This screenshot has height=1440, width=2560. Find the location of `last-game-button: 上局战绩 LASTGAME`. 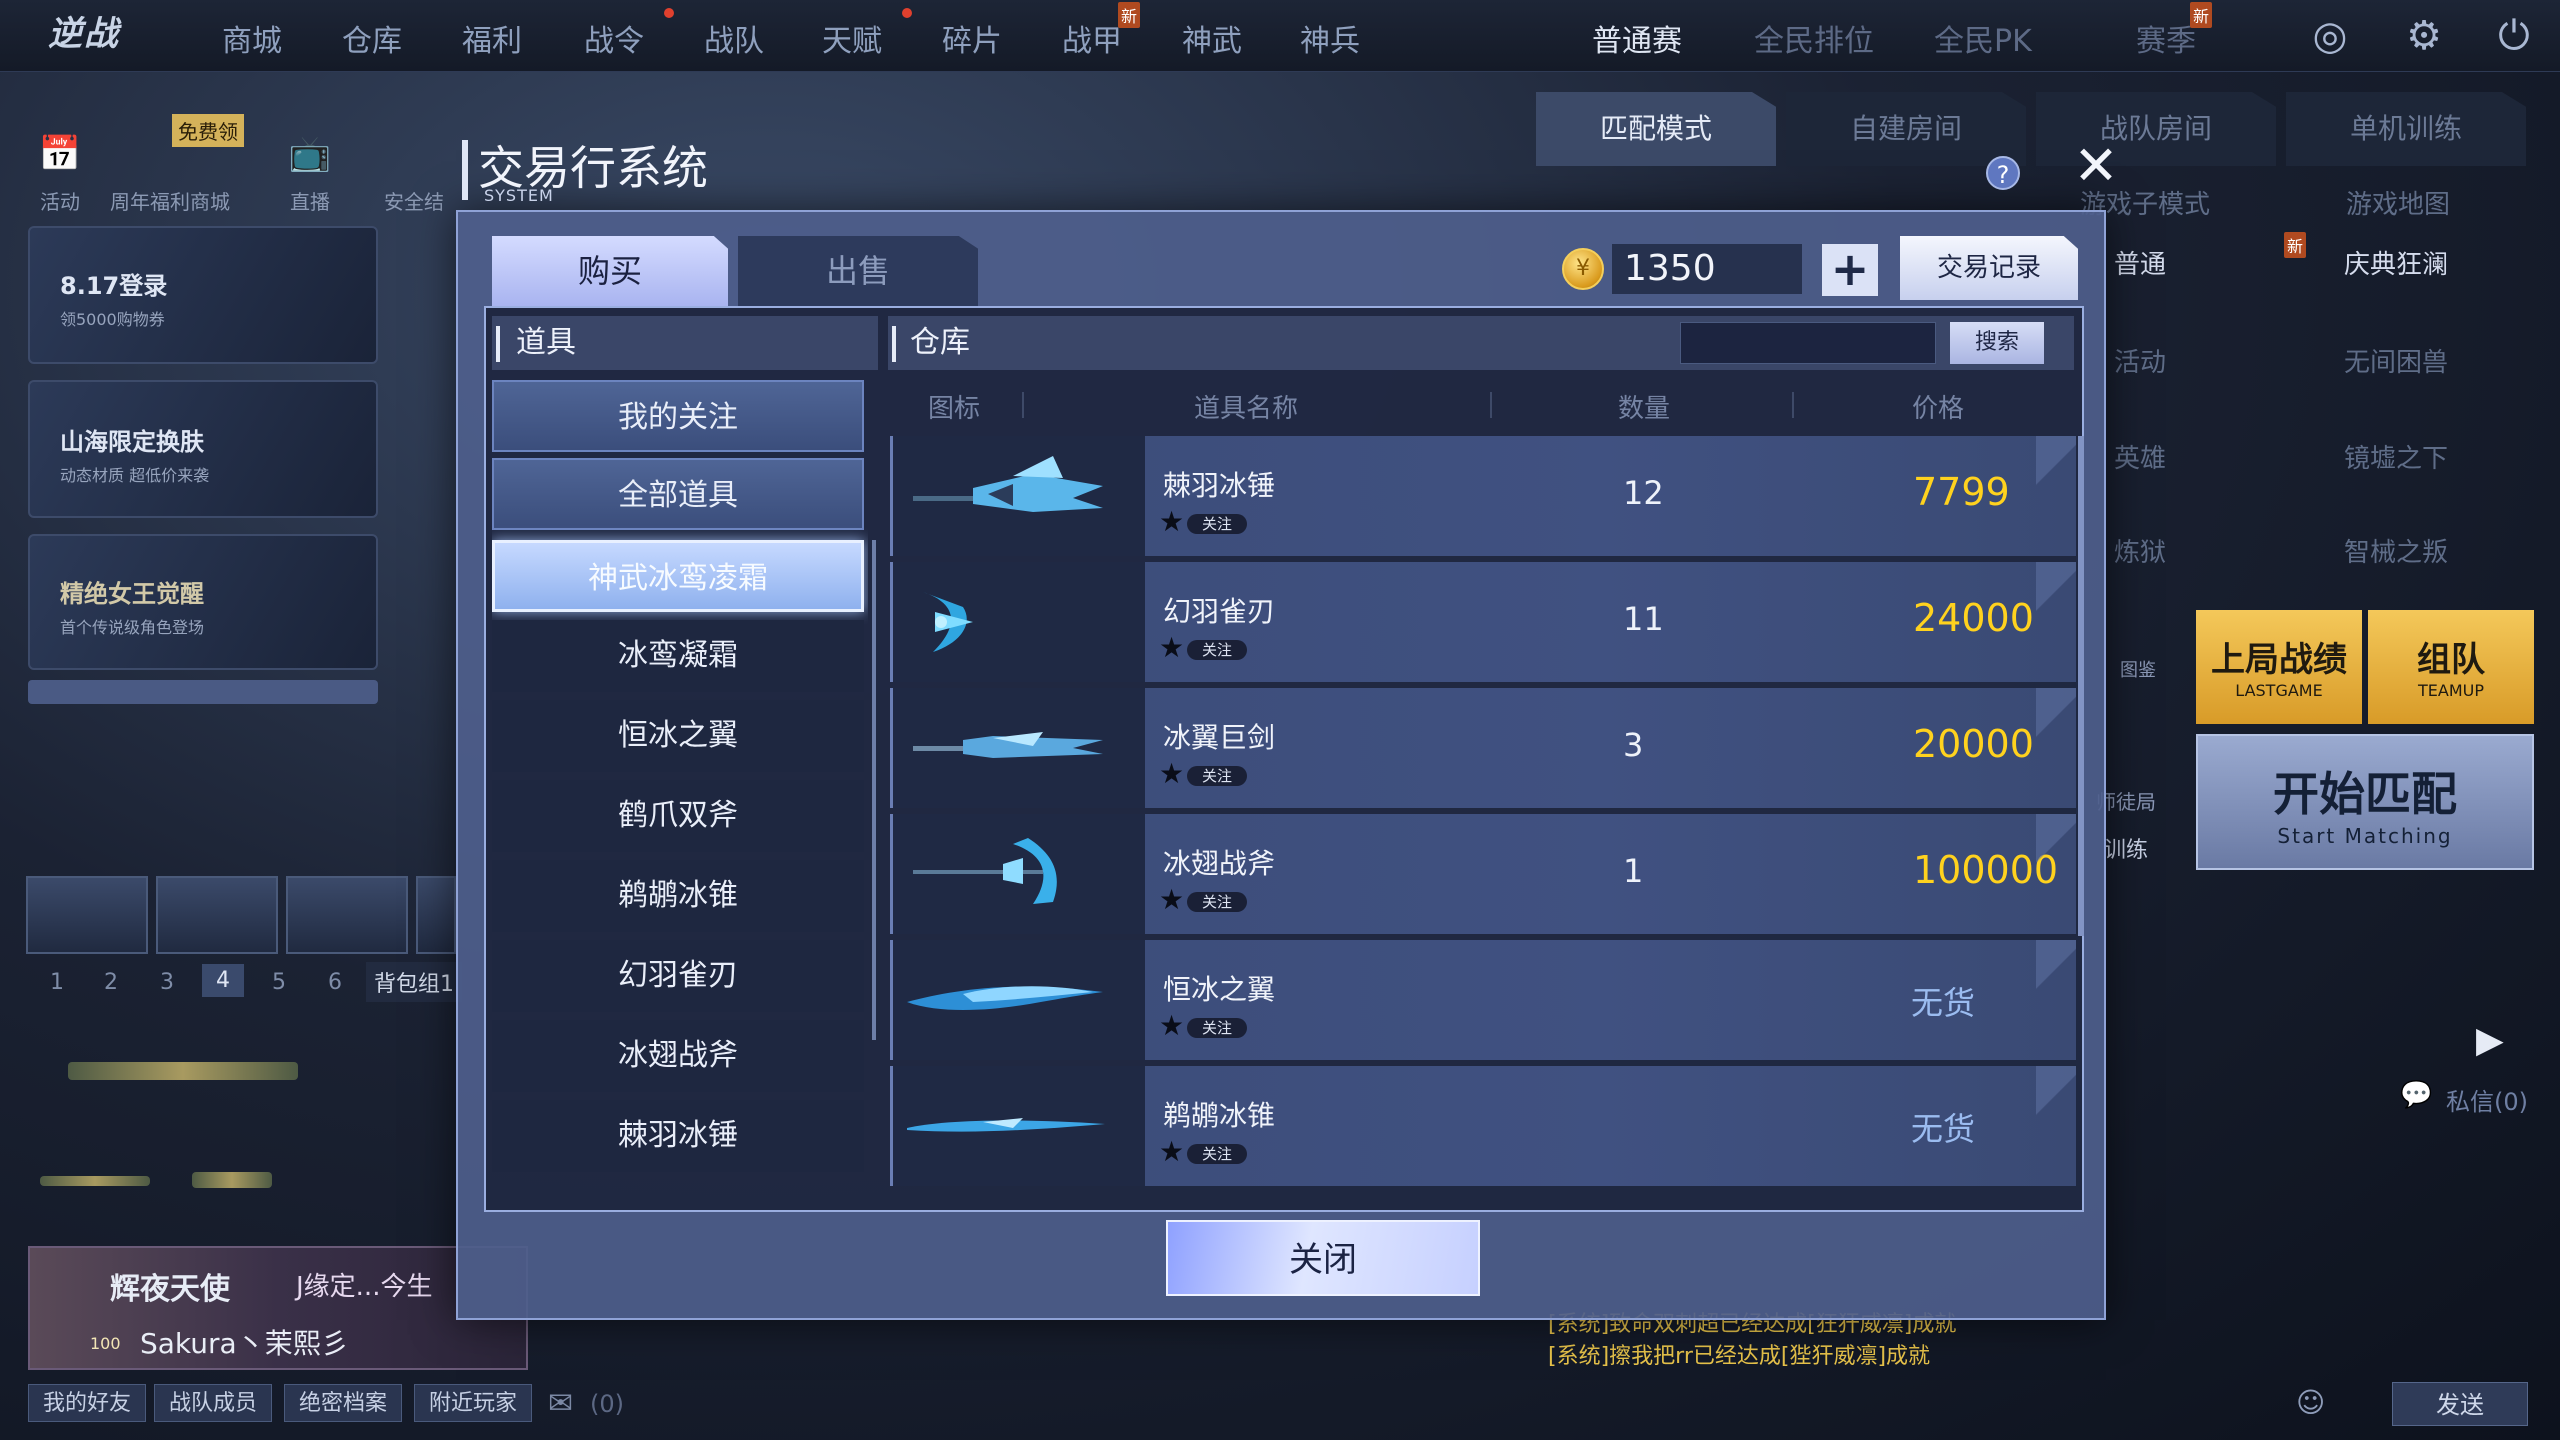

last-game-button: 上局战绩 LASTGAME is located at coordinates (2279, 667).